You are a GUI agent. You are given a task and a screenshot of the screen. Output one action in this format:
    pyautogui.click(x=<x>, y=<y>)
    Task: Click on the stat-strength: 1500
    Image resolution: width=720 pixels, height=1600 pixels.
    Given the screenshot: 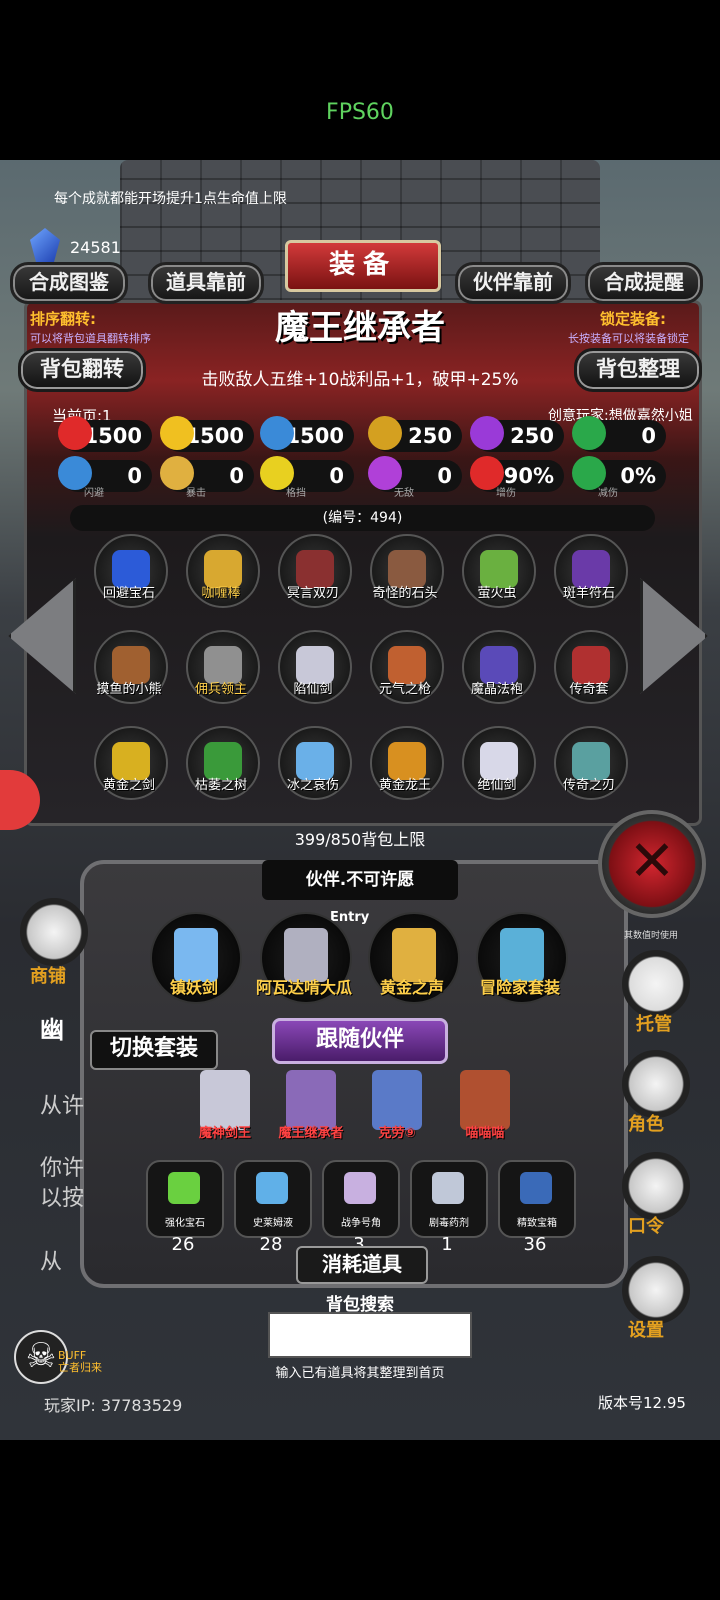 What is the action you would take?
    pyautogui.click(x=207, y=434)
    